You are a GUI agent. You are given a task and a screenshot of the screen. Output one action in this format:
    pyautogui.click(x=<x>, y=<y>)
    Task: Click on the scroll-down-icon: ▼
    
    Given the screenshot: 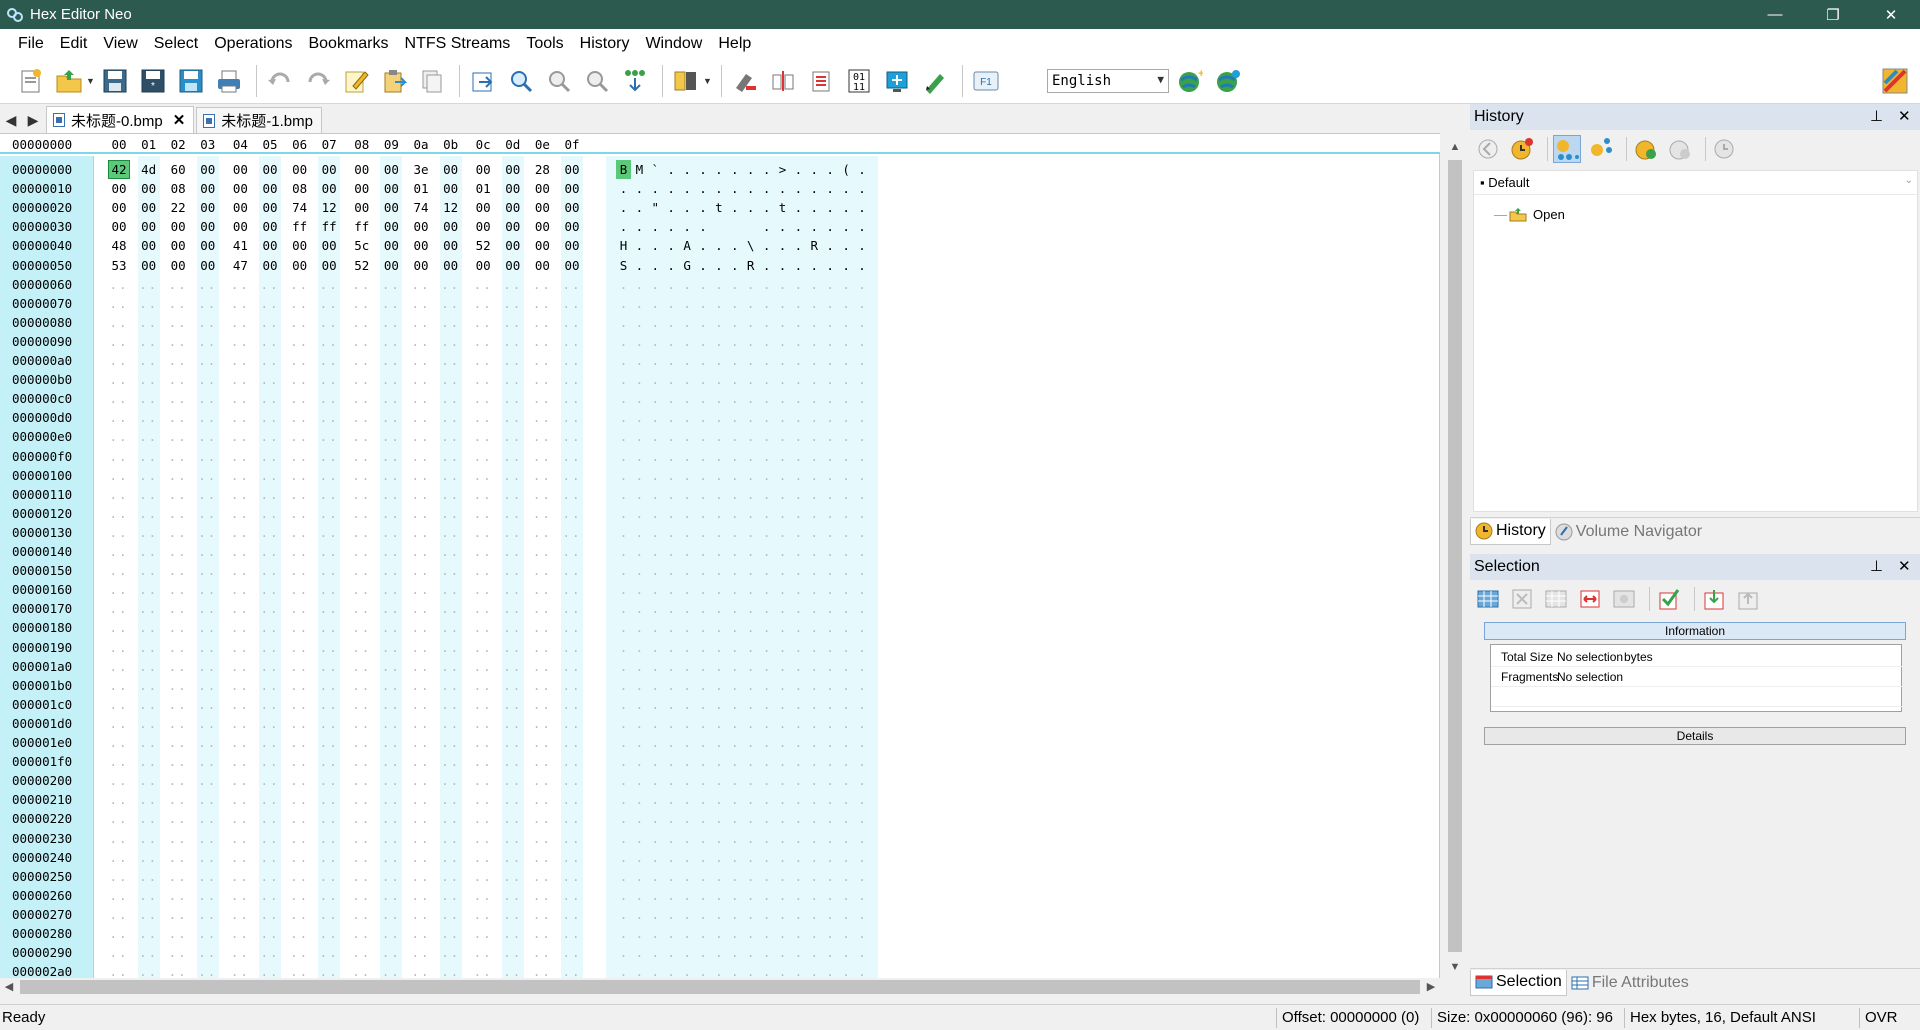 What is the action you would take?
    pyautogui.click(x=1455, y=967)
    